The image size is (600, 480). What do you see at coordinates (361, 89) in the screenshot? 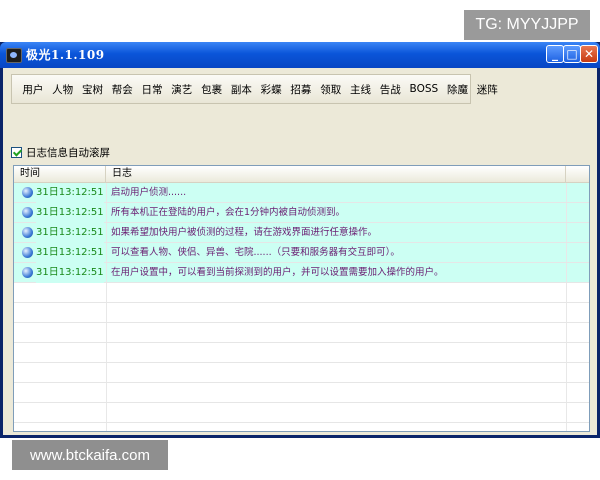
I see `menu-item: 主线` at bounding box center [361, 89].